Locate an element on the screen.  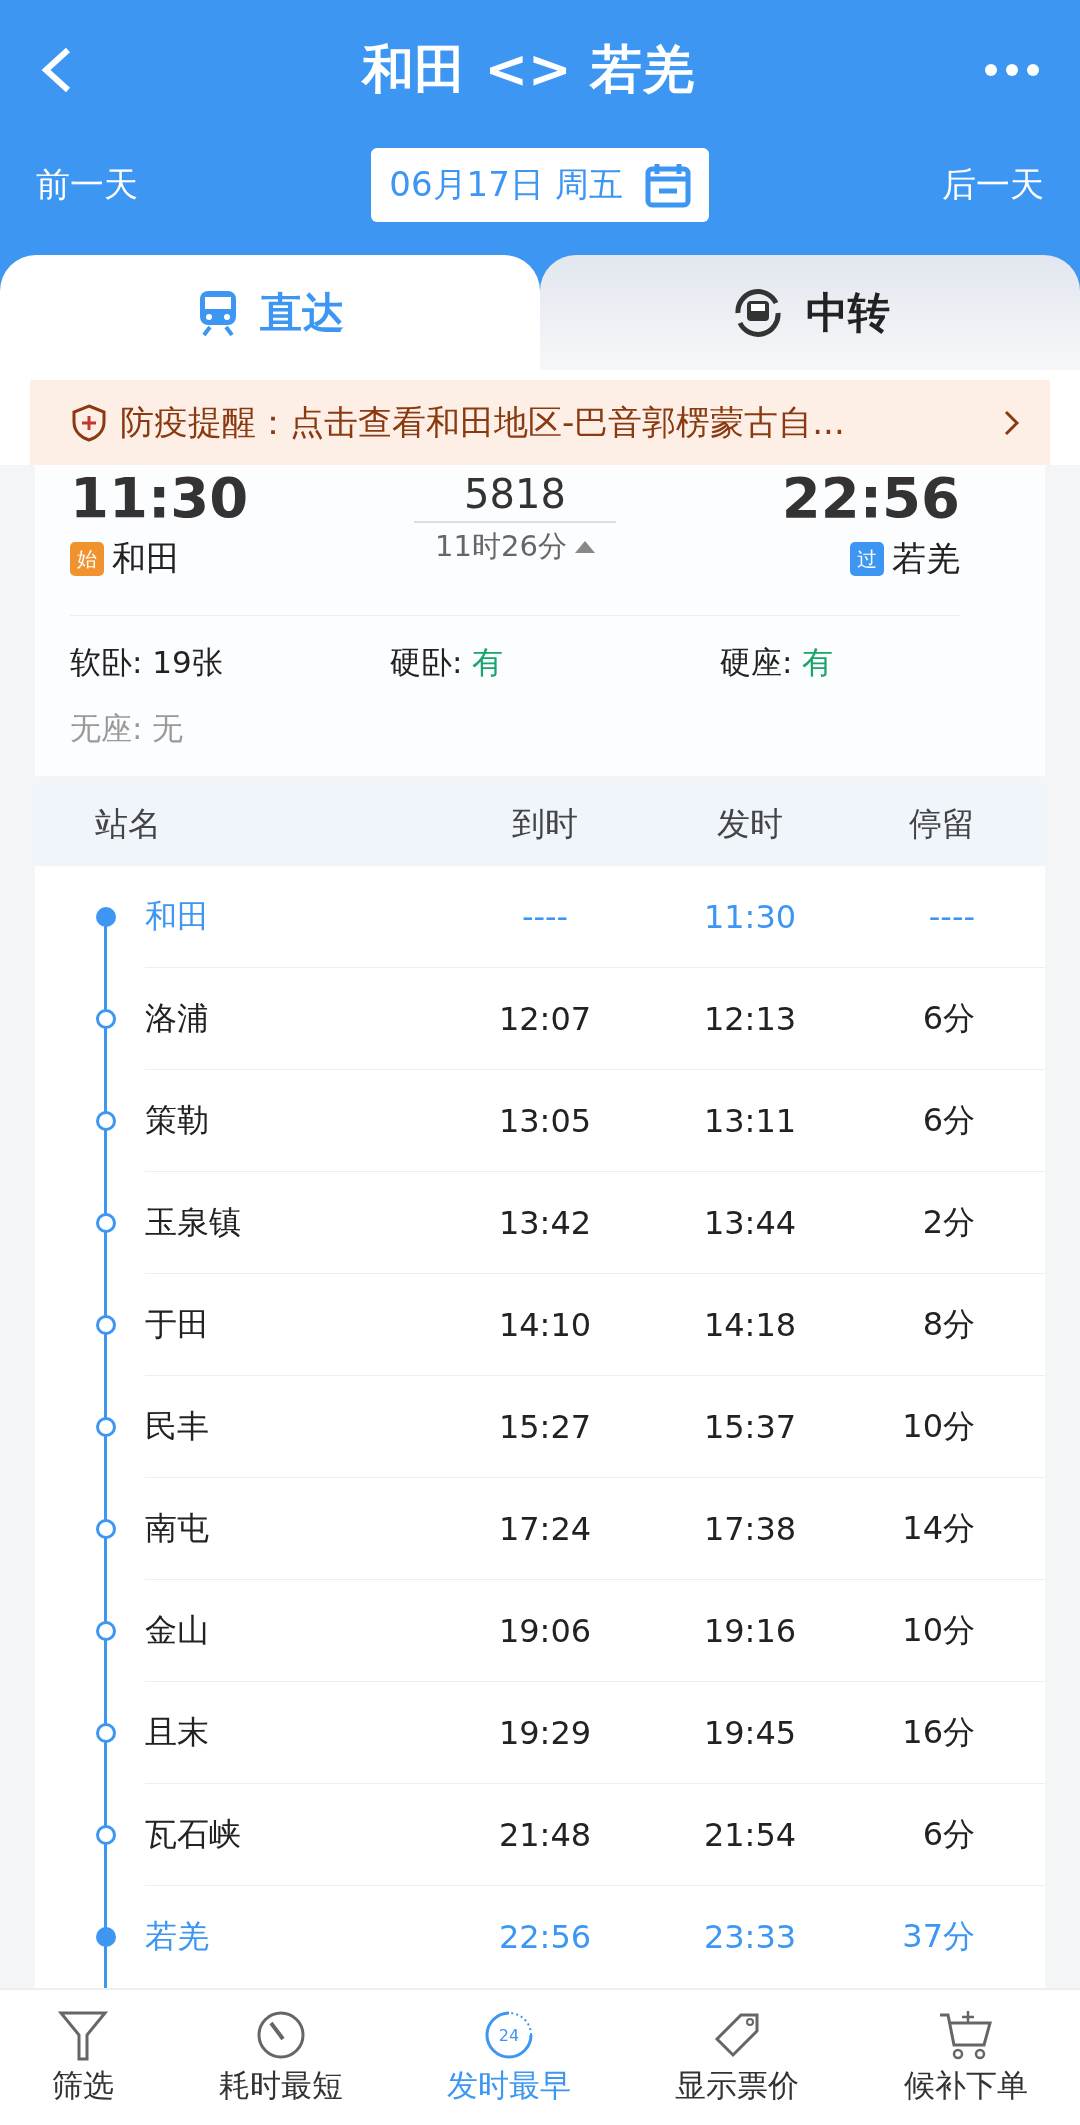
column-header: 停留 is located at coordinates (942, 823).